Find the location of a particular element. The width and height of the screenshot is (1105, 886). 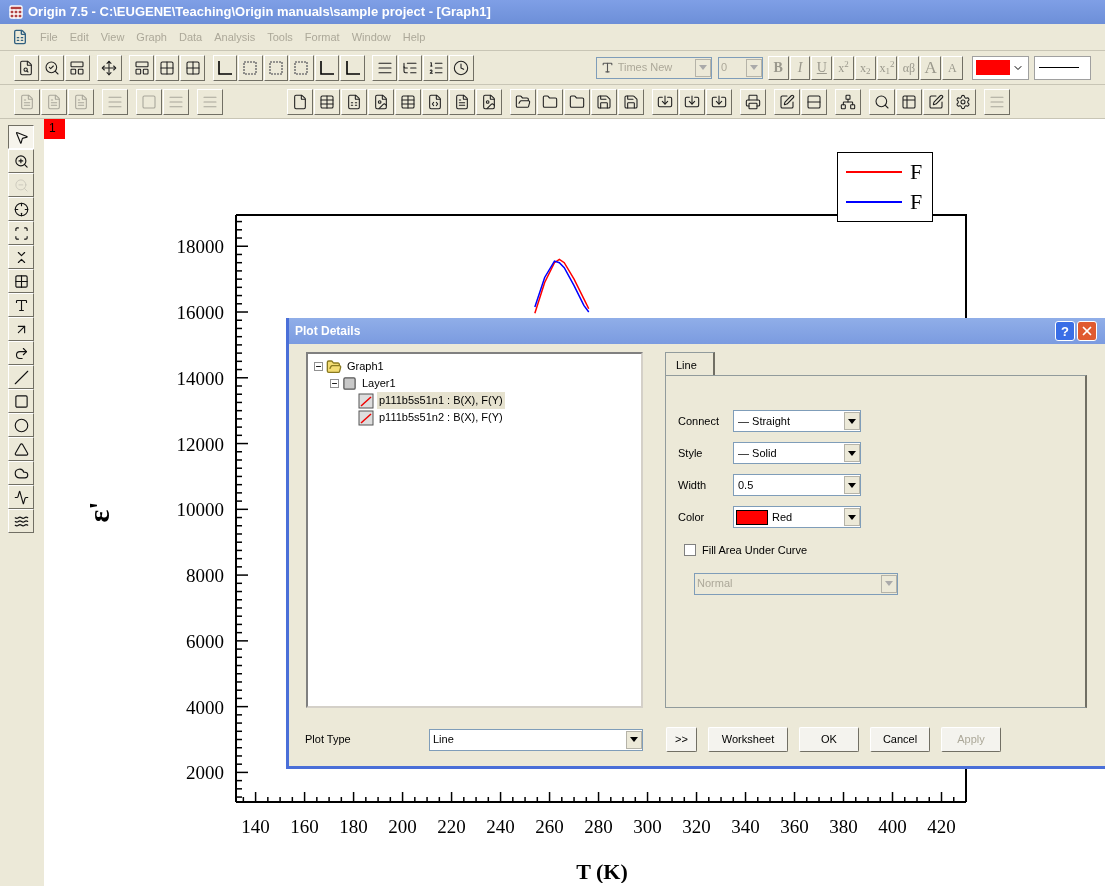

close-button is located at coordinates (1087, 331).